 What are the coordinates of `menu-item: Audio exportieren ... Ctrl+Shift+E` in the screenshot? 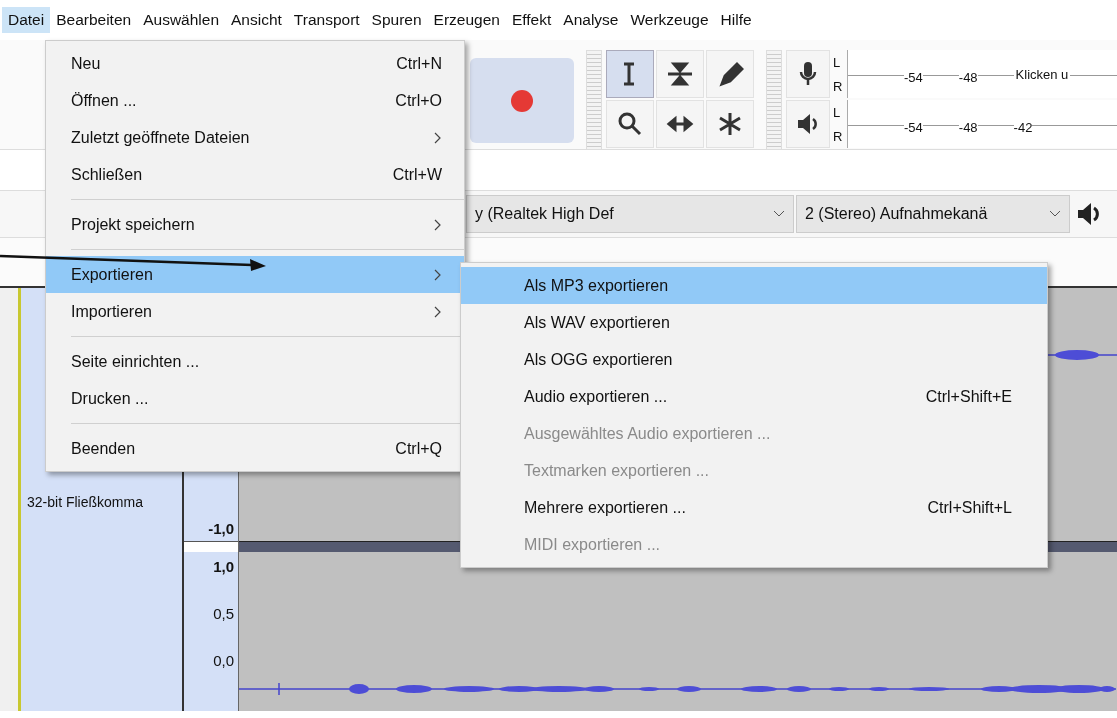 It's located at (754, 396).